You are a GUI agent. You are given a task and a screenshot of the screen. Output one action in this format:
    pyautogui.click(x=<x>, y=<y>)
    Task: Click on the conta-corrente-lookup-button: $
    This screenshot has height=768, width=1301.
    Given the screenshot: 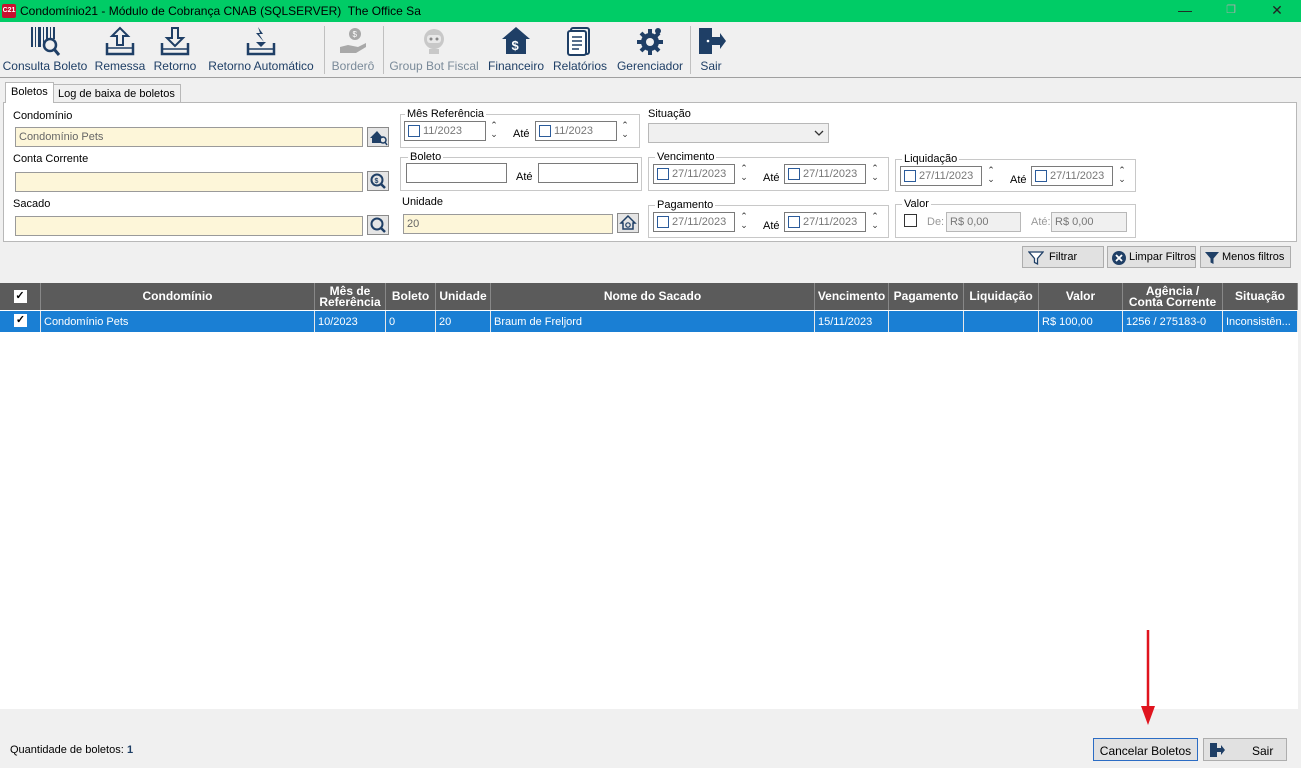 What is the action you would take?
    pyautogui.click(x=378, y=181)
    